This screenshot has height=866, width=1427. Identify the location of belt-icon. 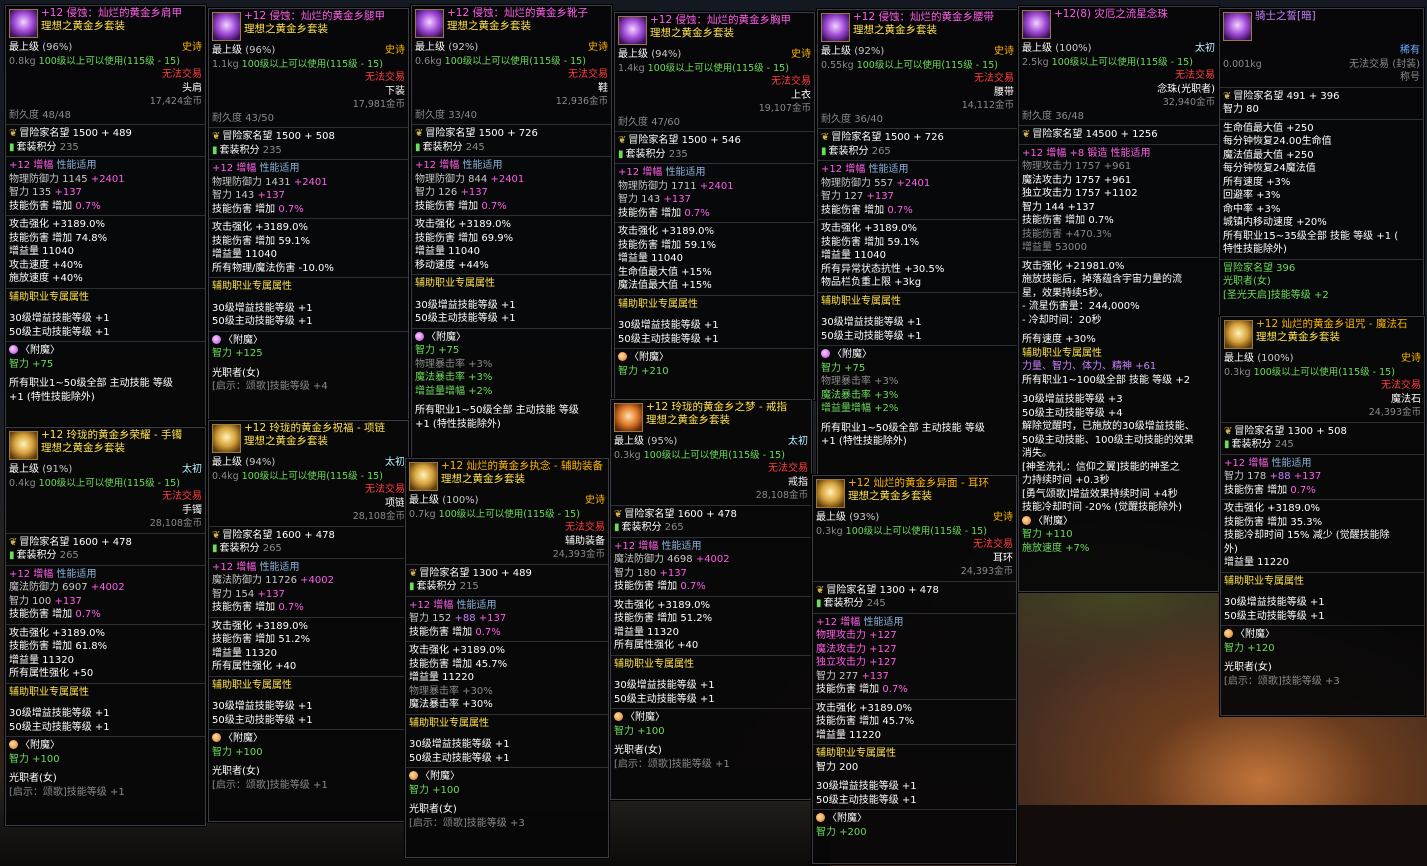
(835, 27).